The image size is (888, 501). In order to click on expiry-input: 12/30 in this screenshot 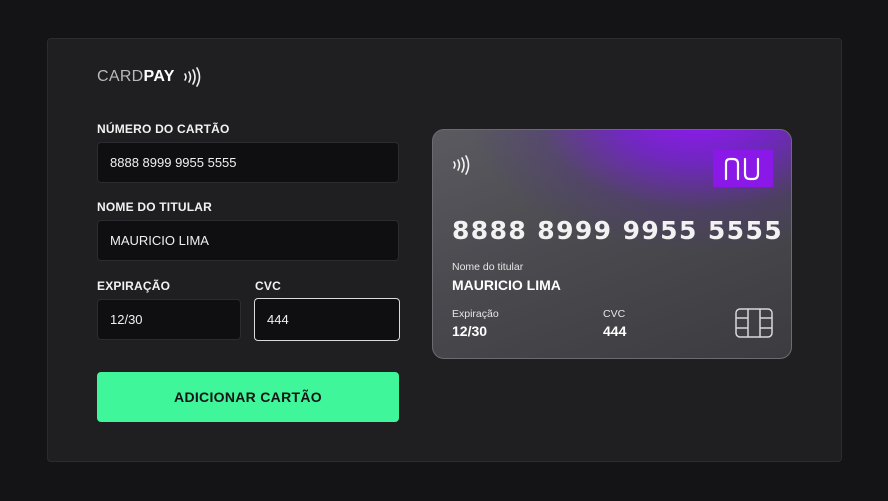, I will do `click(169, 319)`.